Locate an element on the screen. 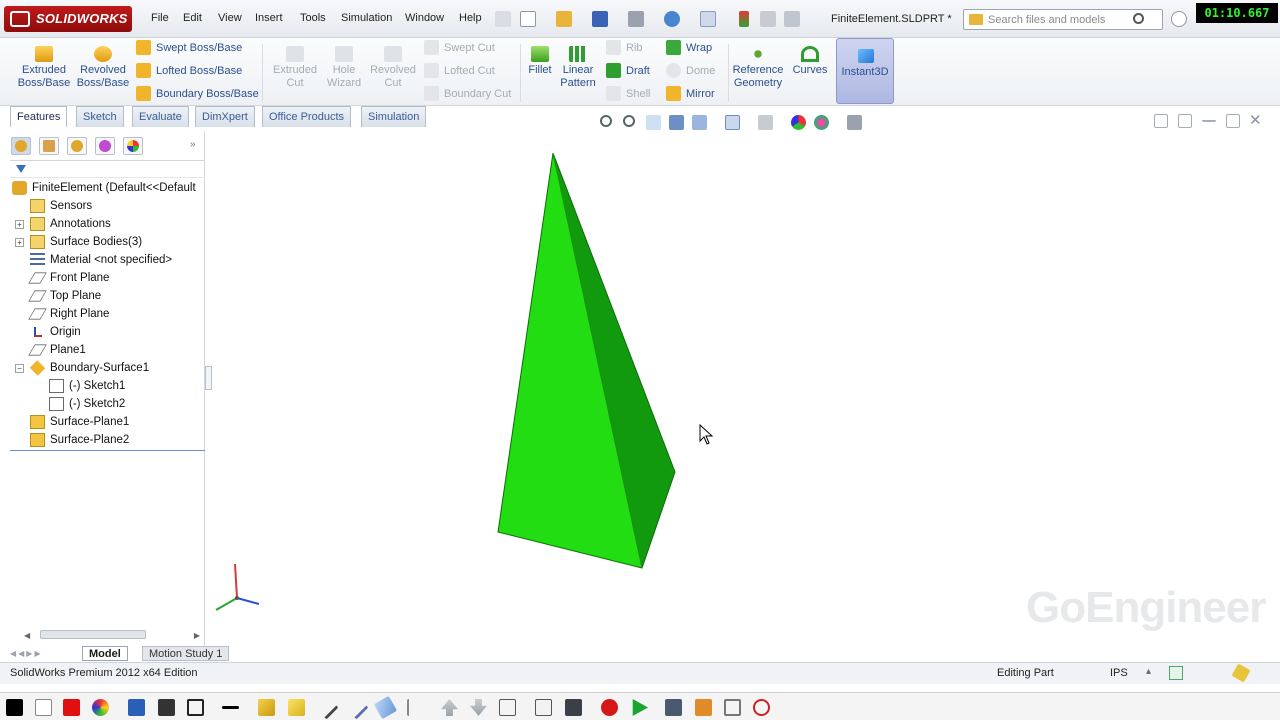 Image resolution: width=1280 pixels, height=720 pixels. menu-help: Help is located at coordinates (470, 18).